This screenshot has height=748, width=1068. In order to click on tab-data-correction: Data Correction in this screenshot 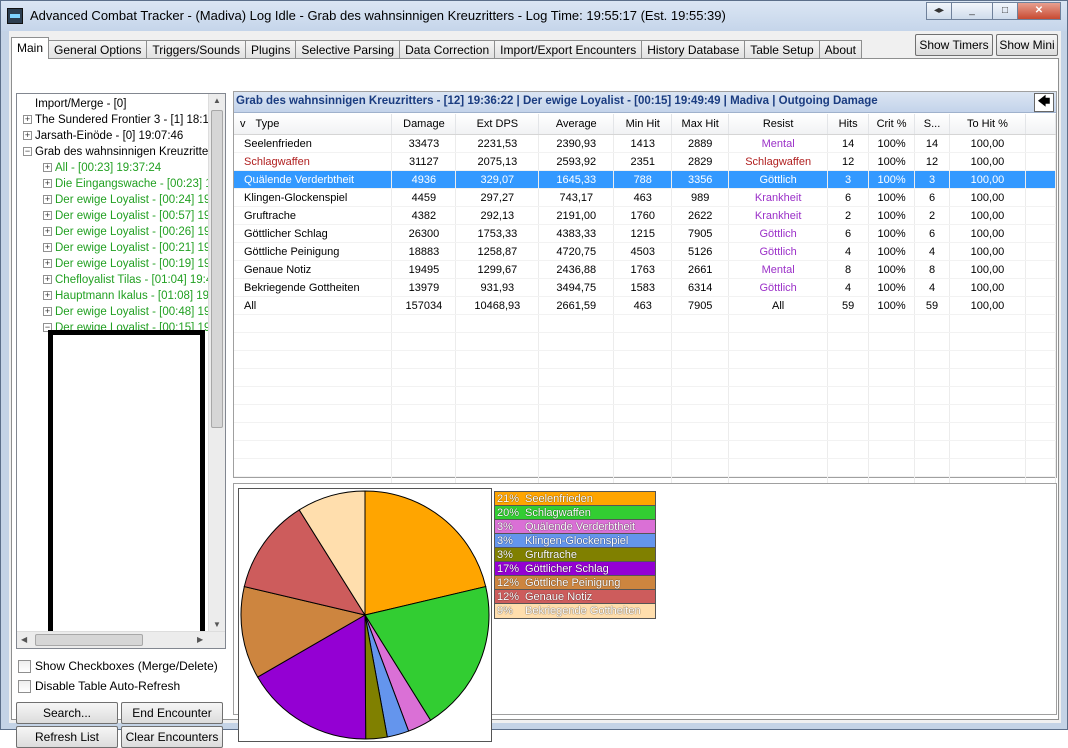, I will do `click(447, 49)`.